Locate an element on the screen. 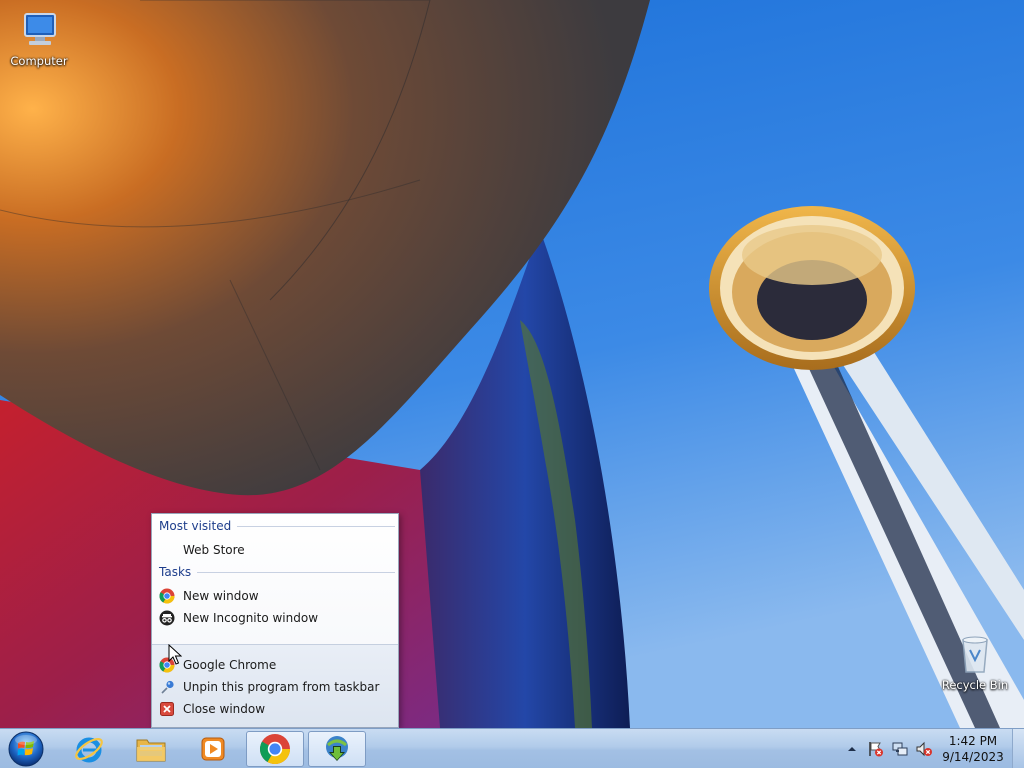  desktop-icon-recycle-bin: Recycle Bin is located at coordinates (975, 662).